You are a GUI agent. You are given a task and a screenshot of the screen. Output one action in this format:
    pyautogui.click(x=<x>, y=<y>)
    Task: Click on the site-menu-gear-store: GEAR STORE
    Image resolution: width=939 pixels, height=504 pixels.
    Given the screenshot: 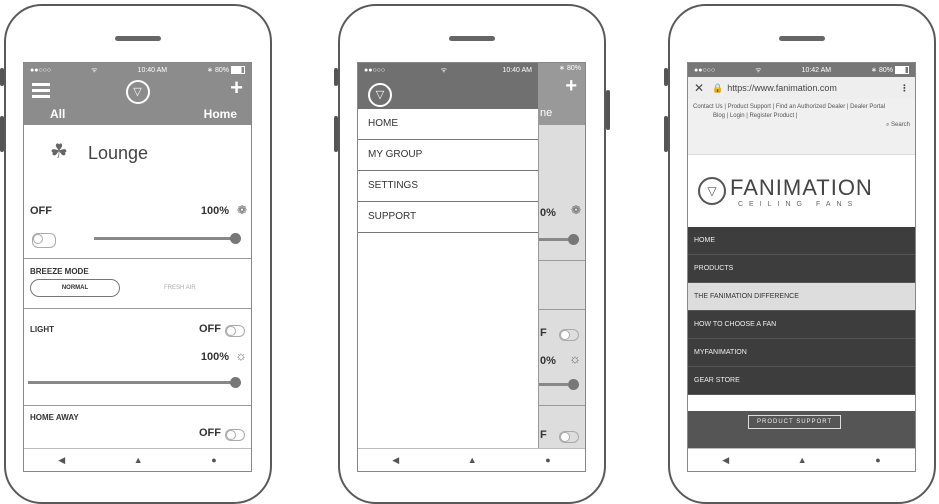 What is the action you would take?
    pyautogui.click(x=801, y=381)
    